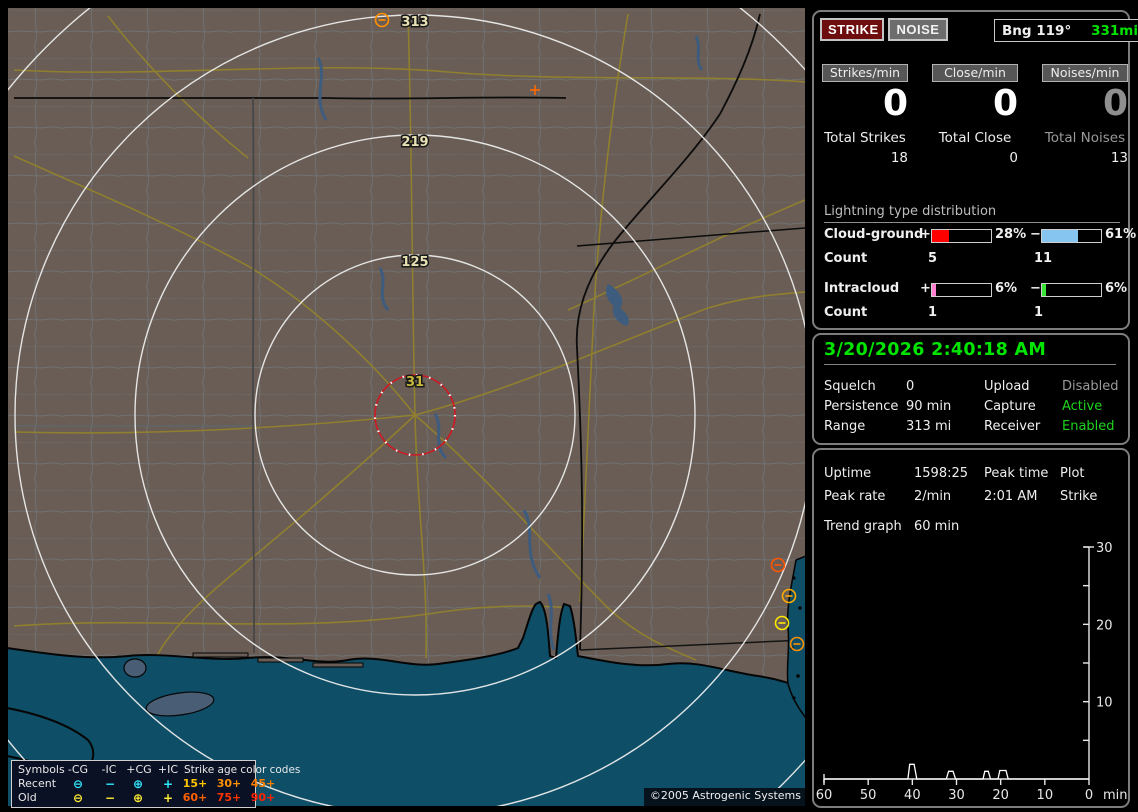  I want to click on legend-age-header: Strike age color codes, so click(242, 770).